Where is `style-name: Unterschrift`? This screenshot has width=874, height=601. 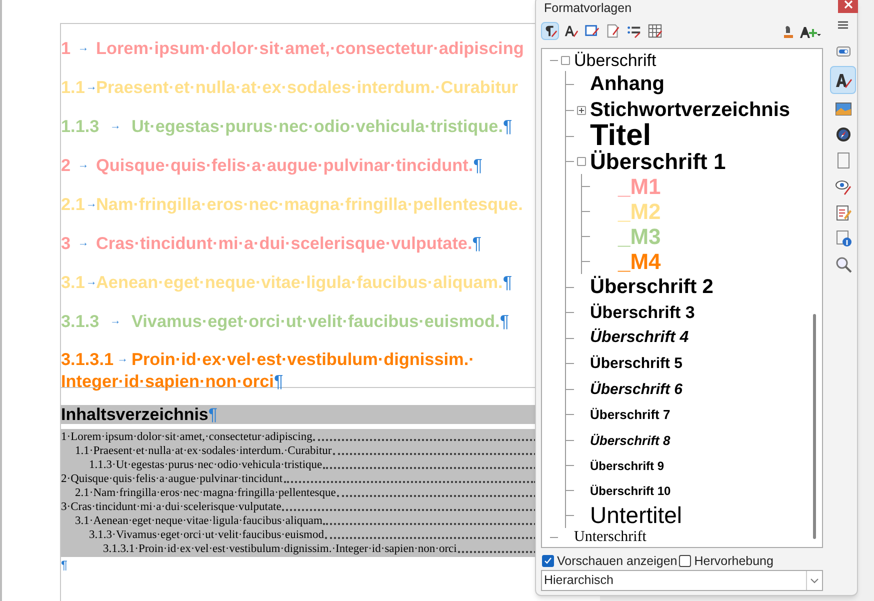 style-name: Unterschrift is located at coordinates (609, 537).